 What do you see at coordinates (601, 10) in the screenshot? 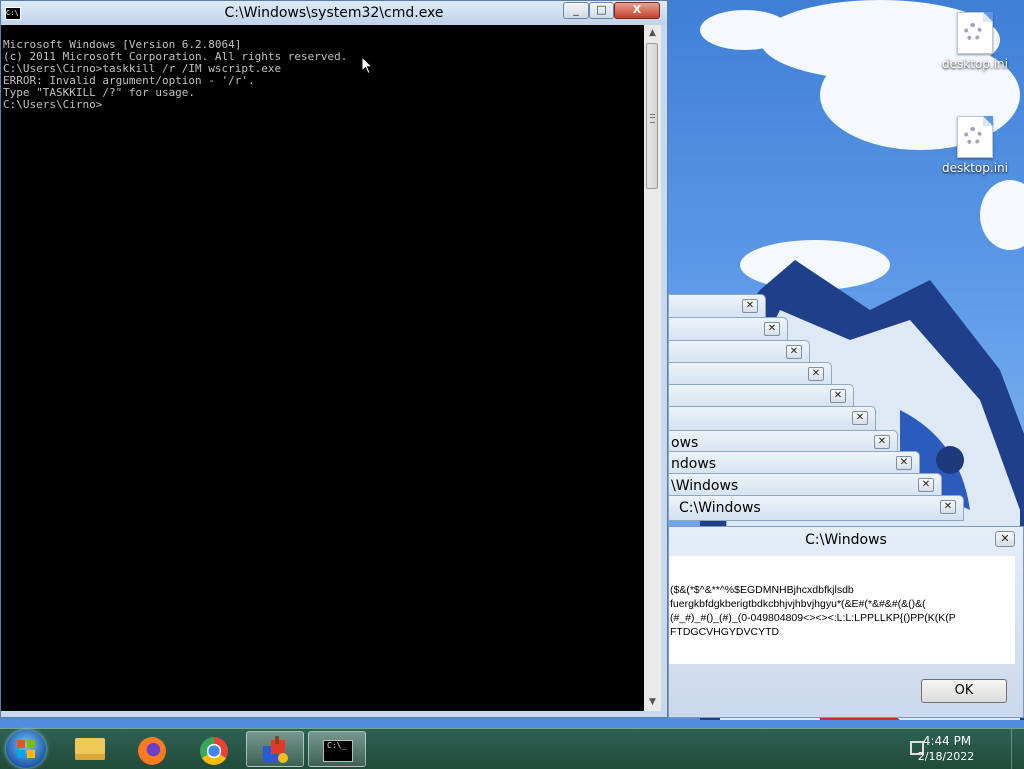
I see `maximize-button: □` at bounding box center [601, 10].